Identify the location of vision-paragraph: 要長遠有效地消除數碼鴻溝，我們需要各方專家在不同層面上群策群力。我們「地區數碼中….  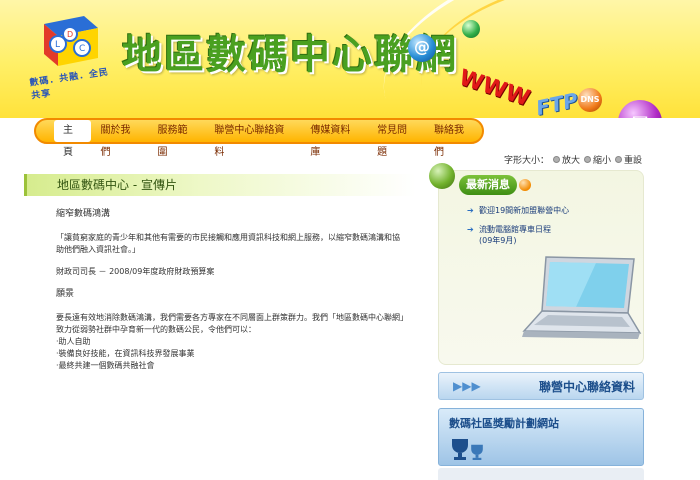
(230, 323).